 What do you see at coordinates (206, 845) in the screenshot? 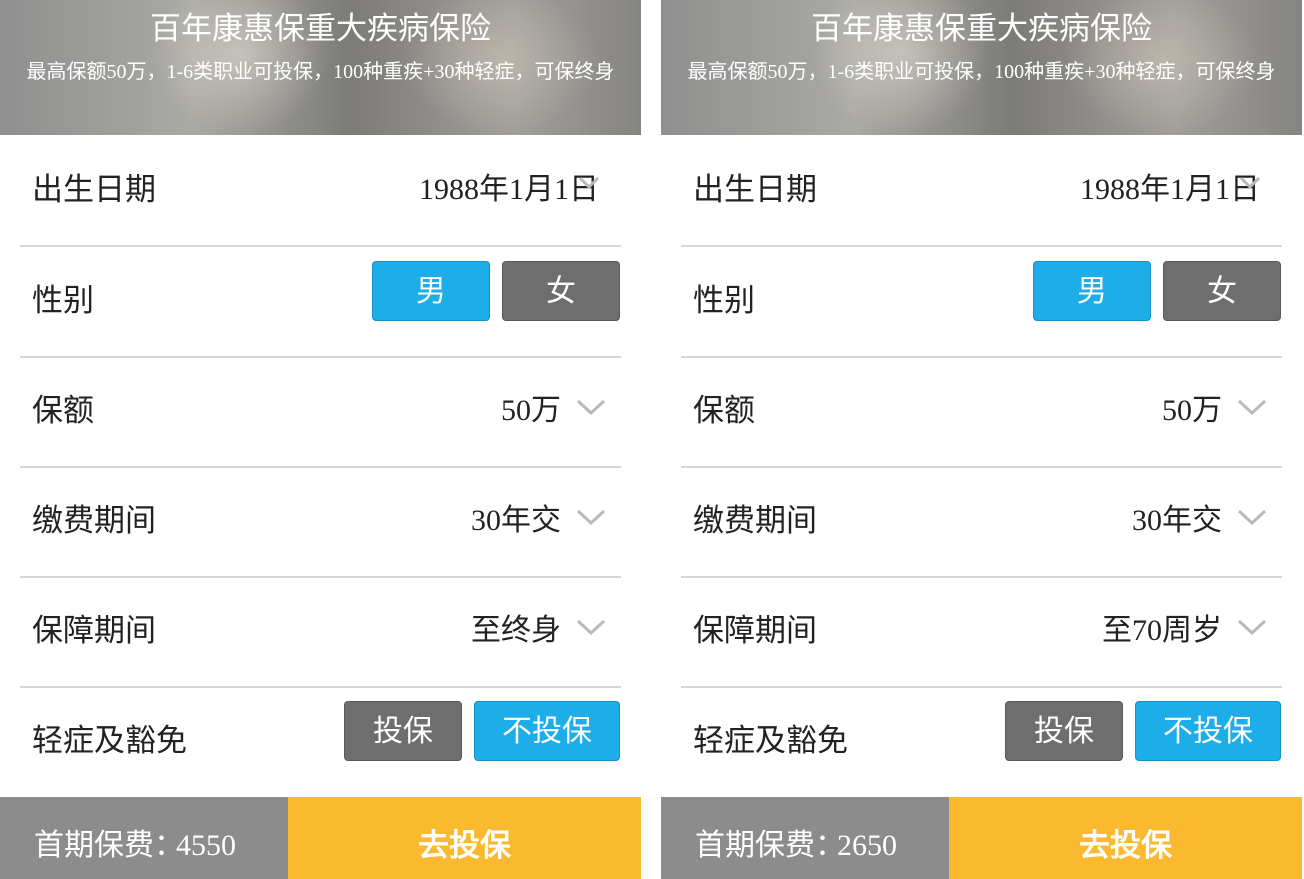
I see `premium-amount: 4550` at bounding box center [206, 845].